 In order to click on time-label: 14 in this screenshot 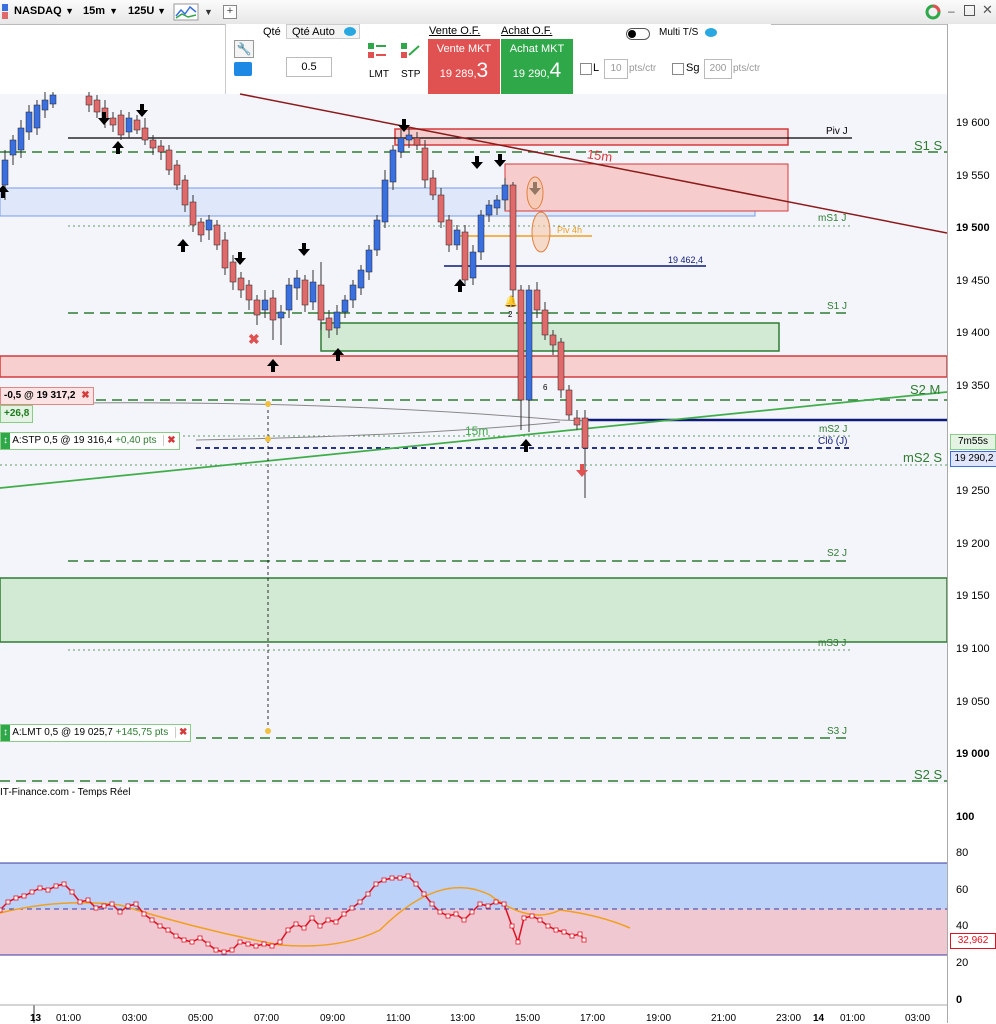, I will do `click(819, 1018)`.